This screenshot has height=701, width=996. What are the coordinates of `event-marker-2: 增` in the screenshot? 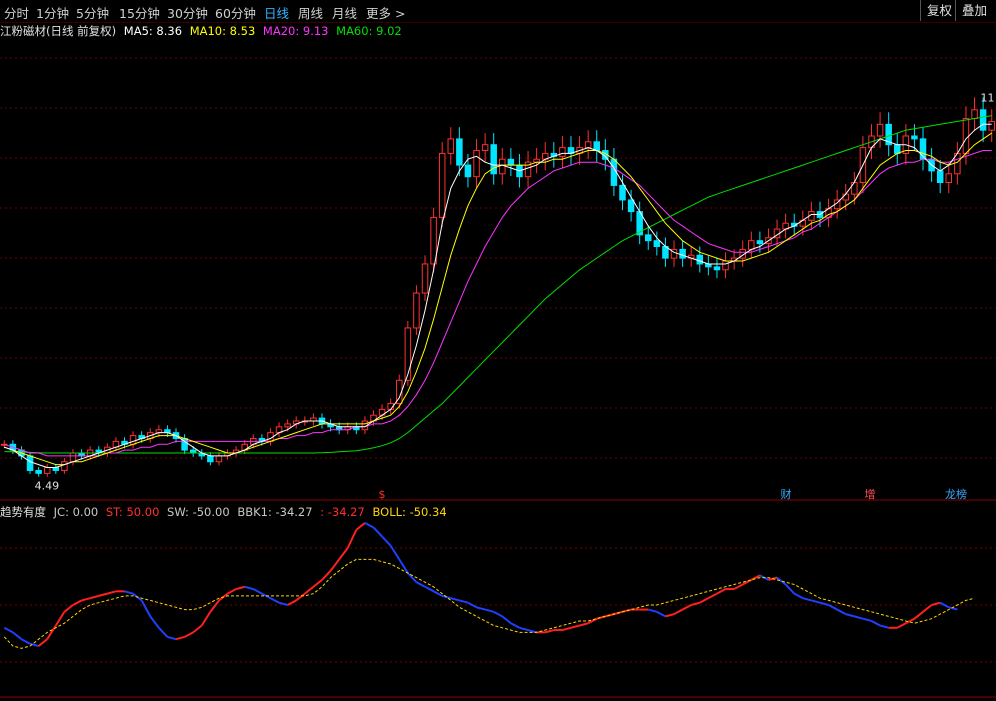 It's located at (870, 494).